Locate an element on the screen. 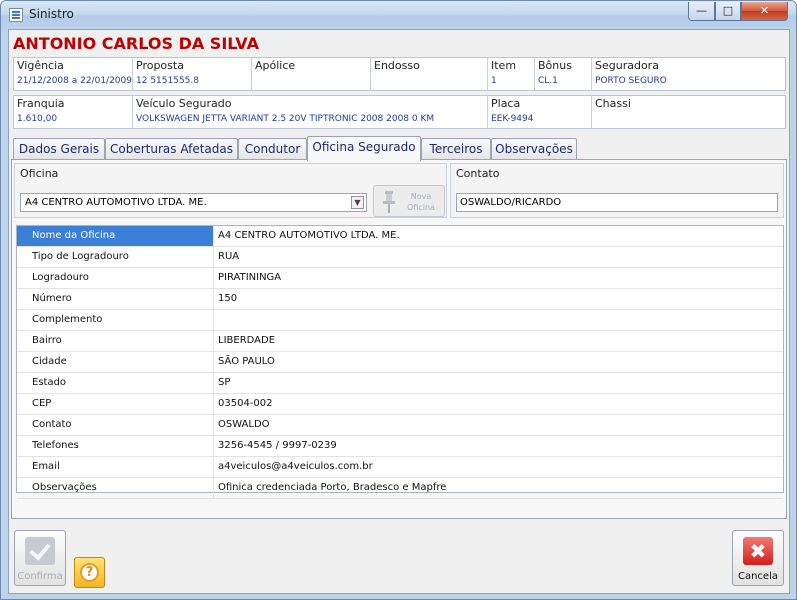 The image size is (797, 600). grid-value: 03504-002 is located at coordinates (499, 404).